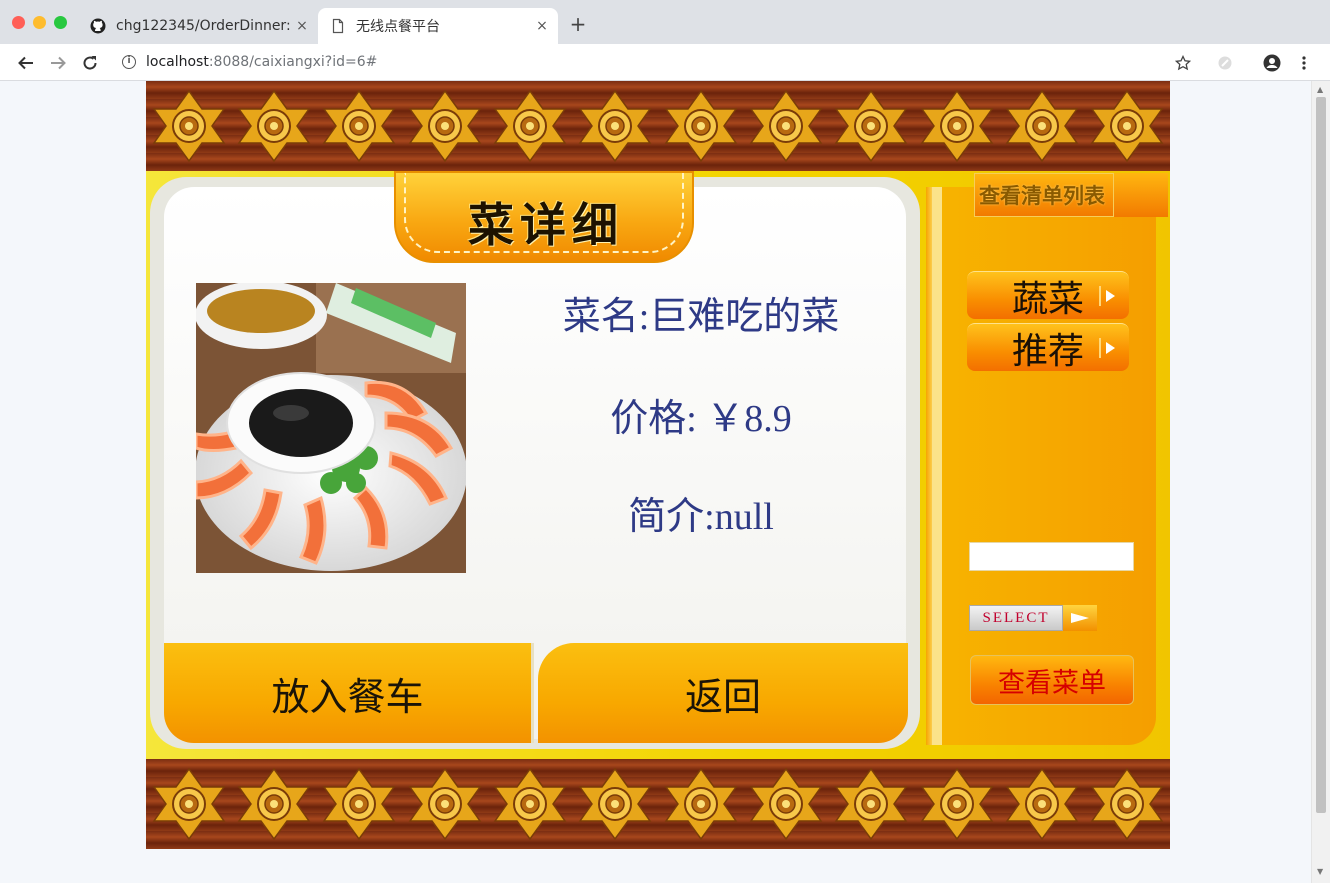 This screenshot has height=883, width=1330. I want to click on tab-github: chg122345/OrderDinner: ×, so click(198, 26).